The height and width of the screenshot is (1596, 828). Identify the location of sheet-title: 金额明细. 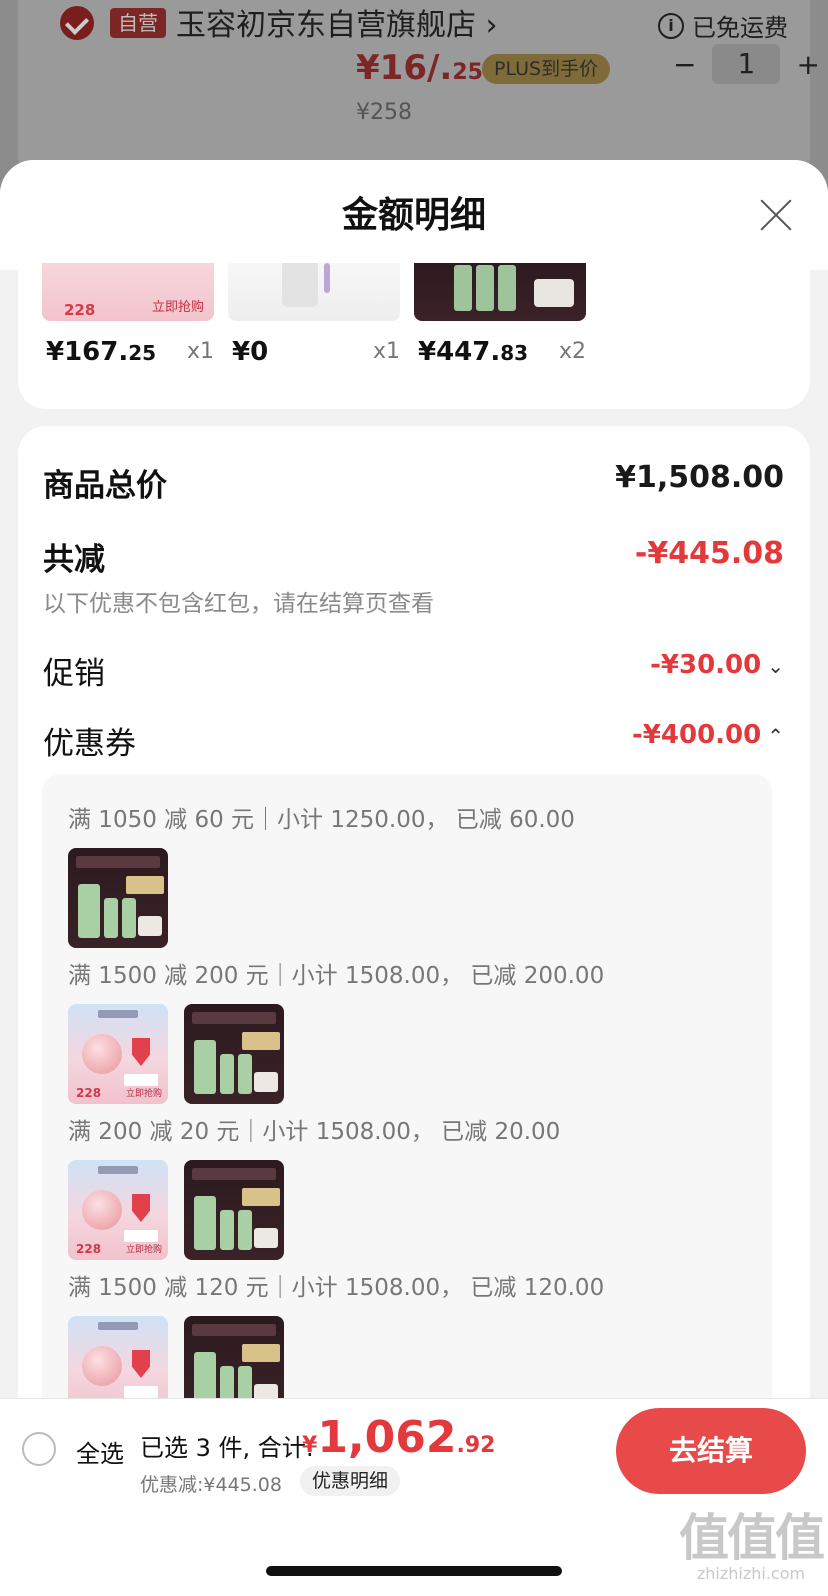
(413, 215).